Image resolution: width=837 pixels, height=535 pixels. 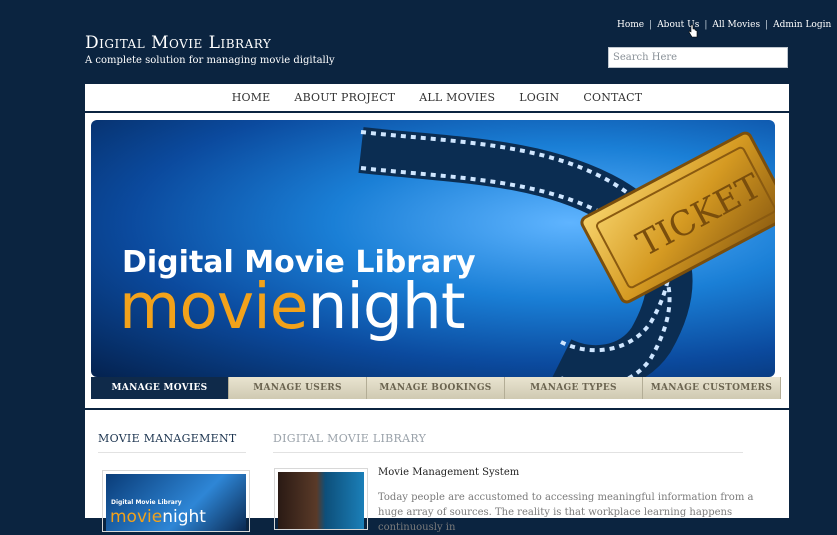 I want to click on tab-manage-bookings: MANAGE BOOKINGS, so click(x=436, y=388).